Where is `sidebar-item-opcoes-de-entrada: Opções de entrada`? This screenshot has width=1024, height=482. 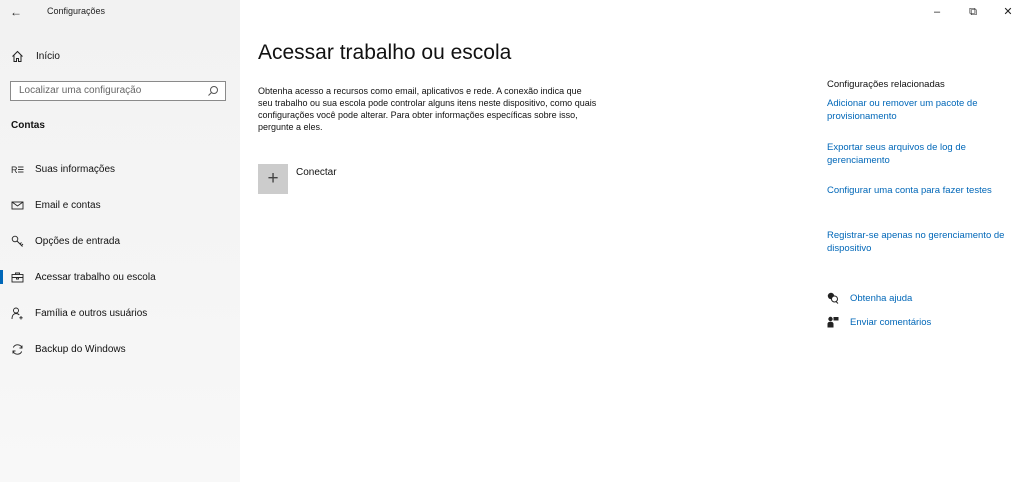 sidebar-item-opcoes-de-entrada: Opções de entrada is located at coordinates (120, 241).